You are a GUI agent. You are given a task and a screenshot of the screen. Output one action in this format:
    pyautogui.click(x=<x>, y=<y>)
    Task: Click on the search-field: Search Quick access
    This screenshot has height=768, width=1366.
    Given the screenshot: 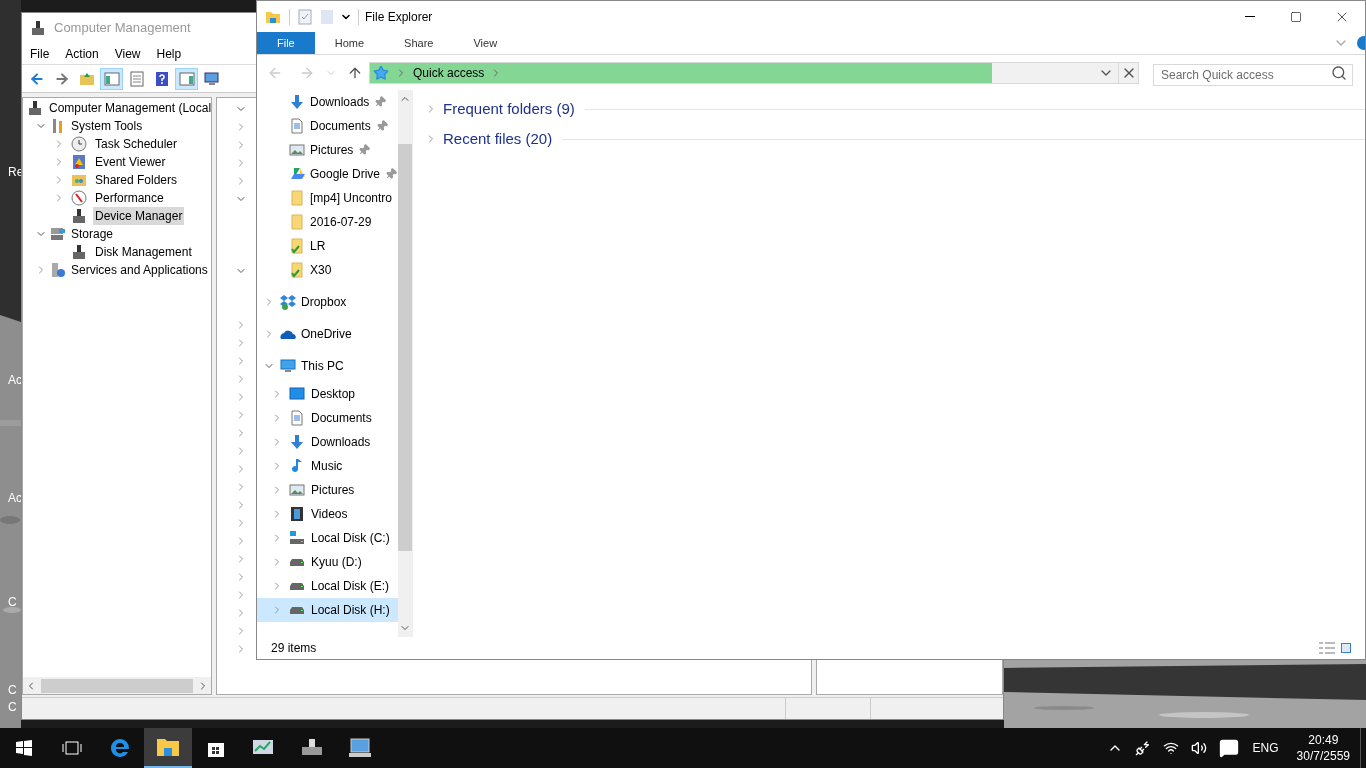 What is the action you would take?
    pyautogui.click(x=1253, y=74)
    